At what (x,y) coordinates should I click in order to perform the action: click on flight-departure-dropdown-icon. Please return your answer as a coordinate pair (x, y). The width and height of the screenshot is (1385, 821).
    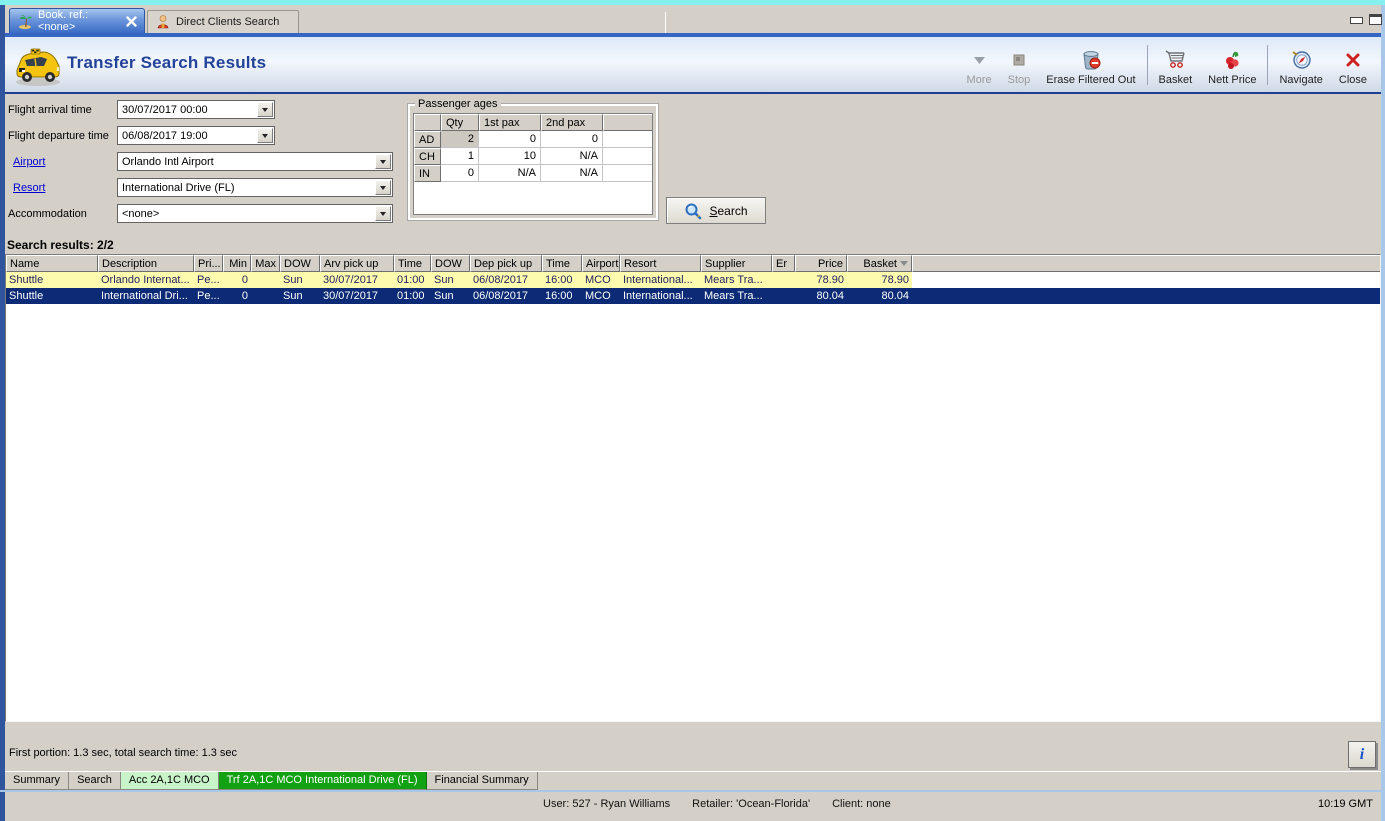
    Looking at the image, I should click on (265, 135).